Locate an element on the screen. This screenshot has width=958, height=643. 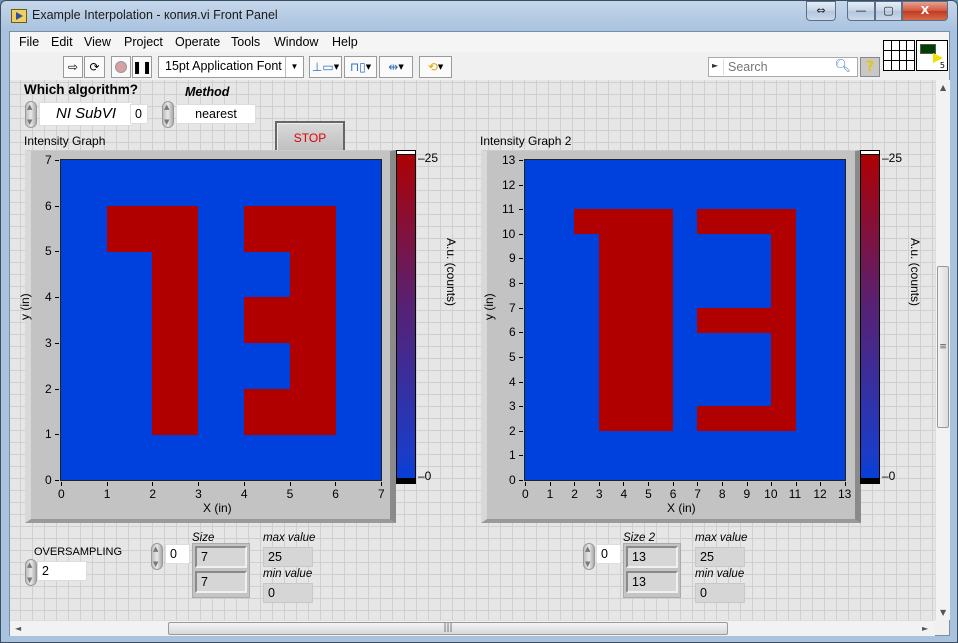
scroll-left-icon: ◄ is located at coordinates (18, 628).